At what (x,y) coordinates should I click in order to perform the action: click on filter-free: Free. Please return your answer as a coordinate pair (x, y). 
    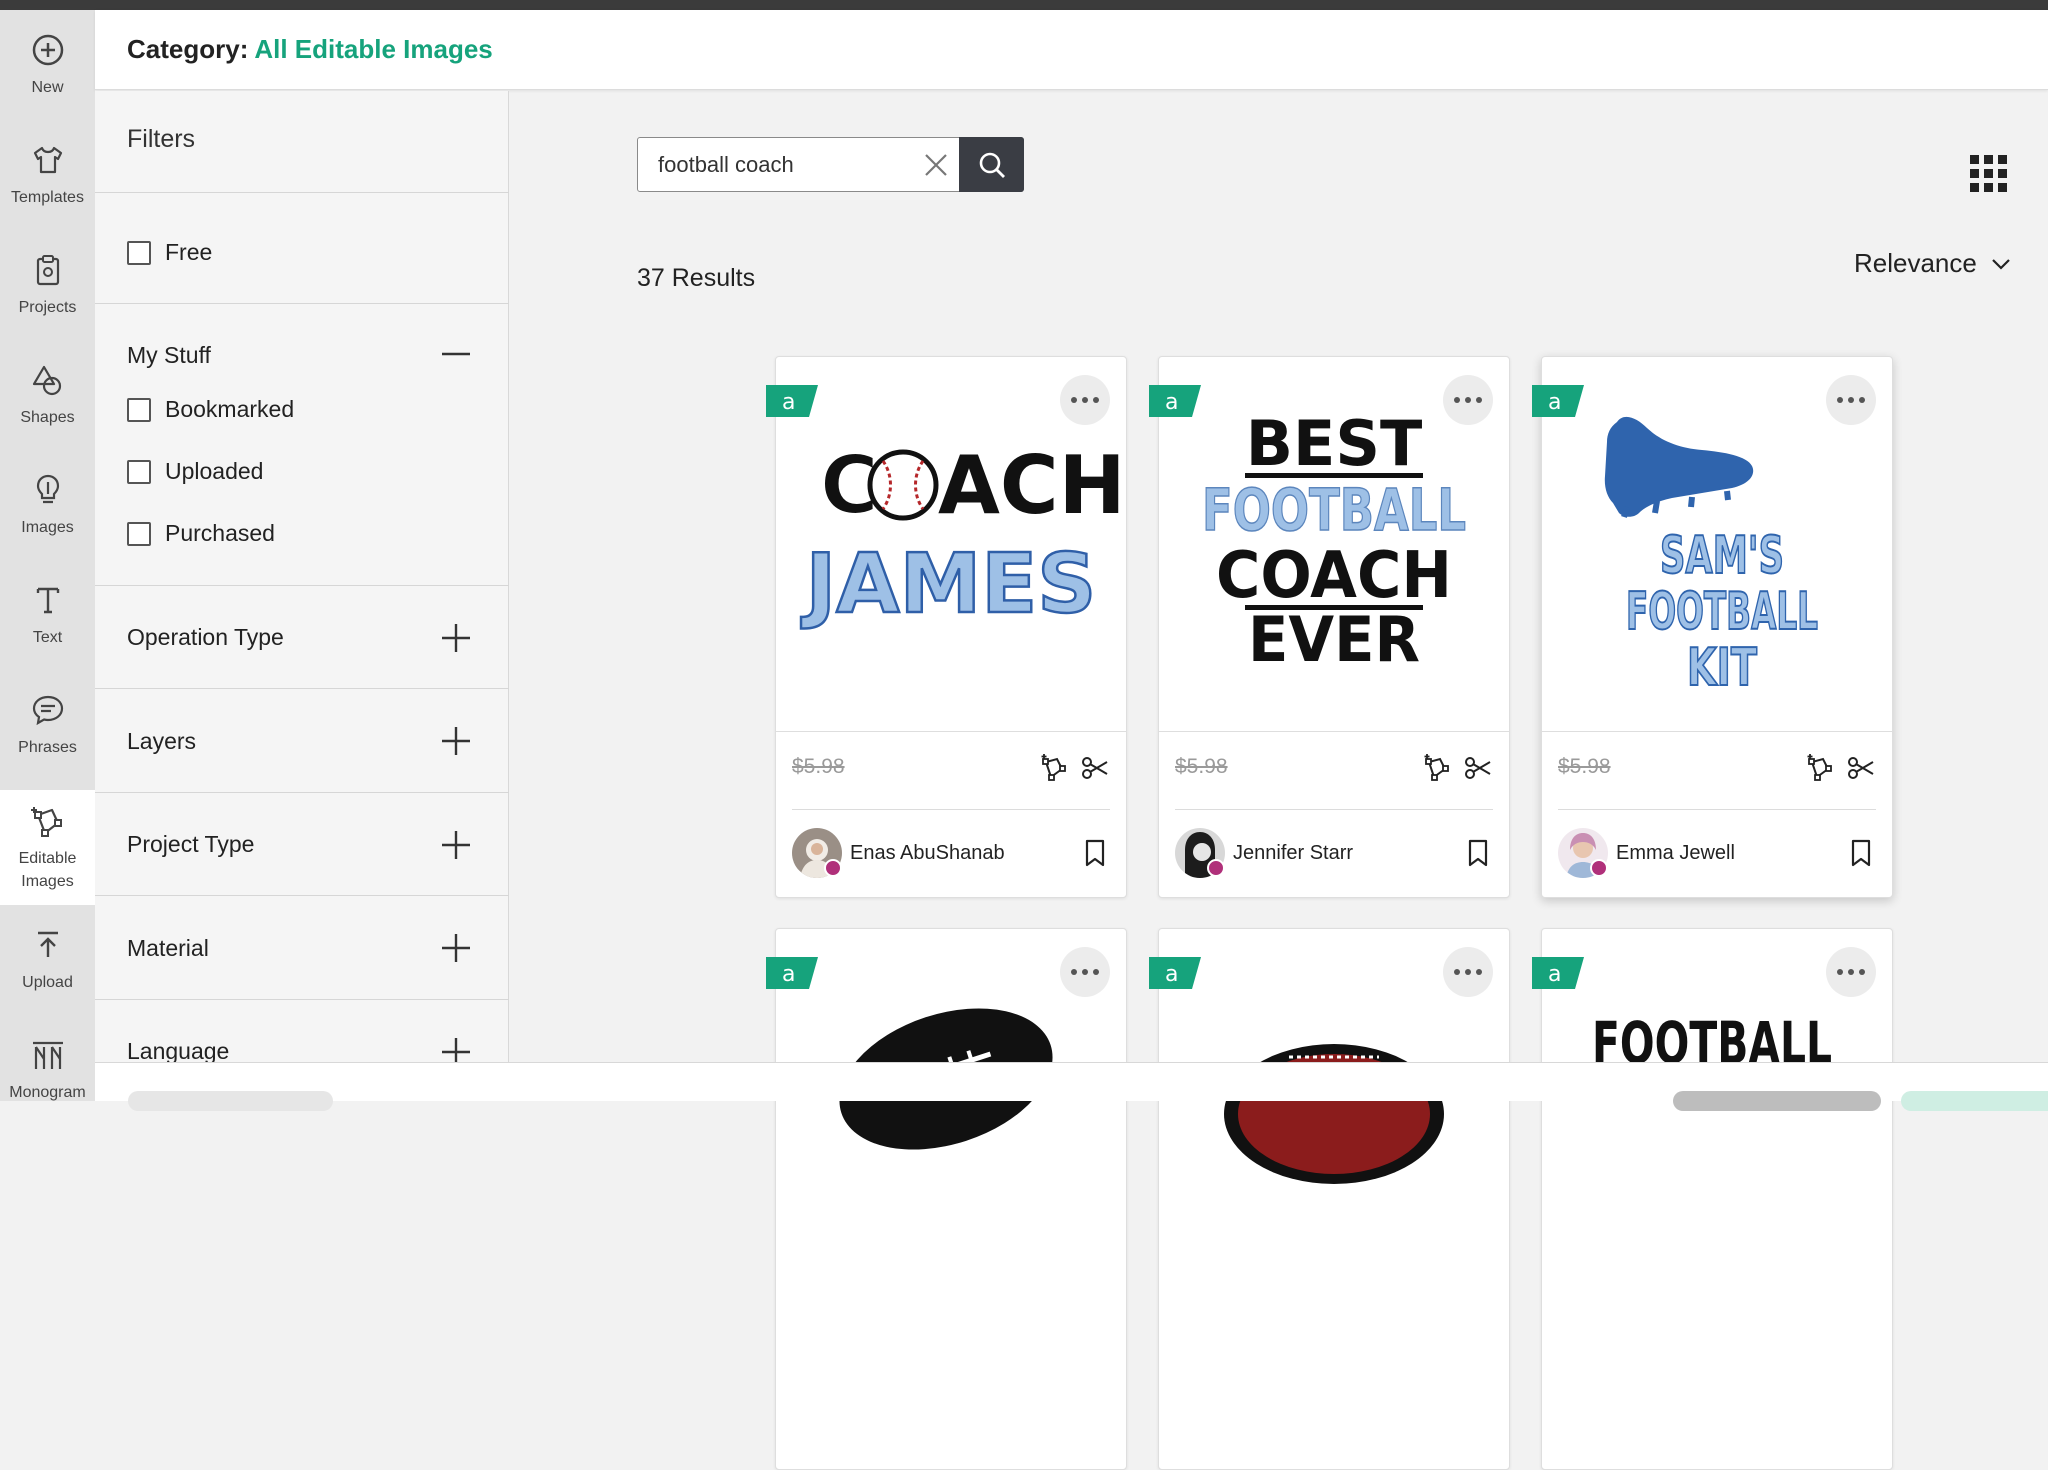
    Looking at the image, I should click on (169, 252).